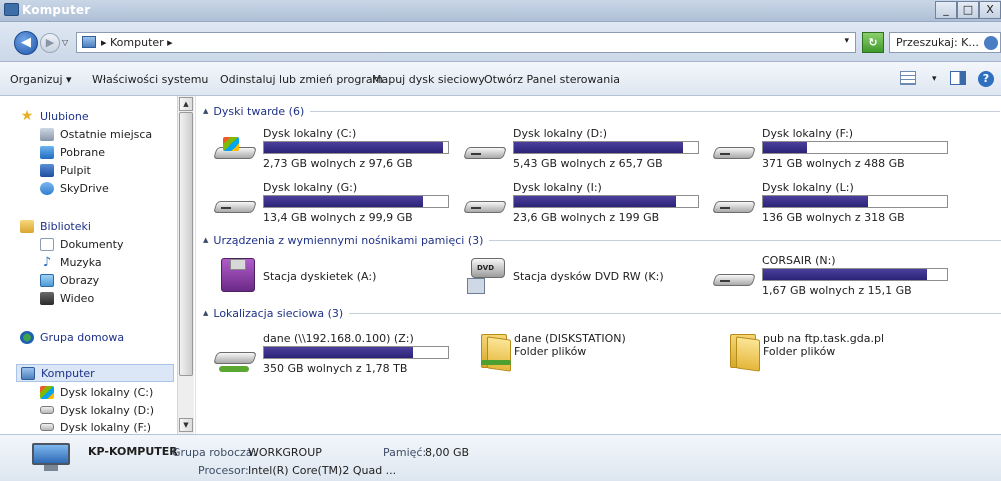 The width and height of the screenshot is (1001, 481). Describe the element at coordinates (405, 452) in the screenshot. I see `memory-label: Pamięć:` at that location.